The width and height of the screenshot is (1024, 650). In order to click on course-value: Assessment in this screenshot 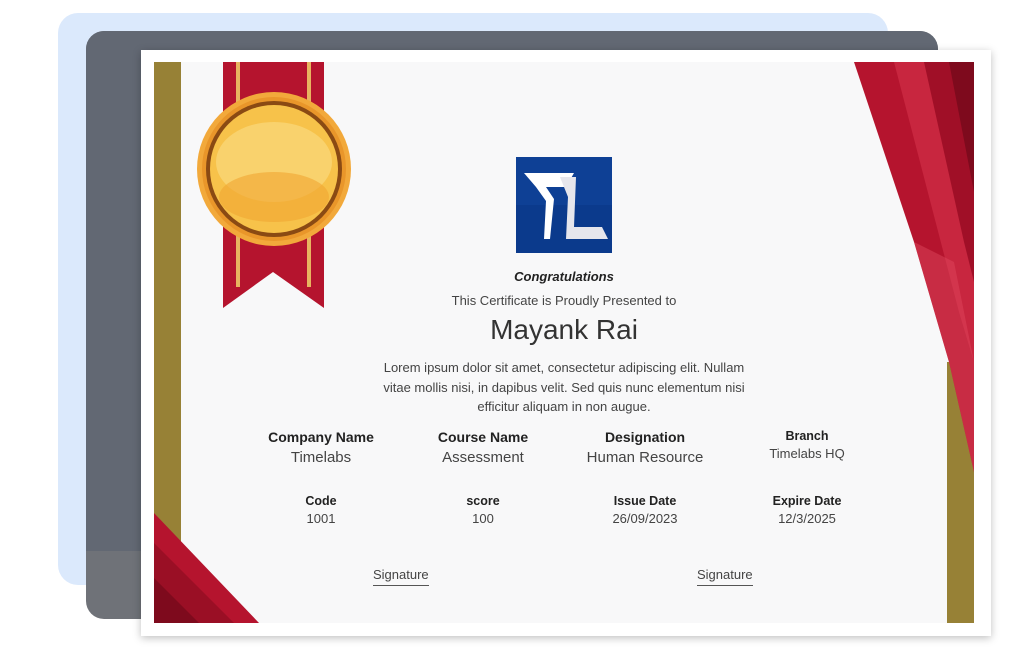, I will do `click(483, 457)`.